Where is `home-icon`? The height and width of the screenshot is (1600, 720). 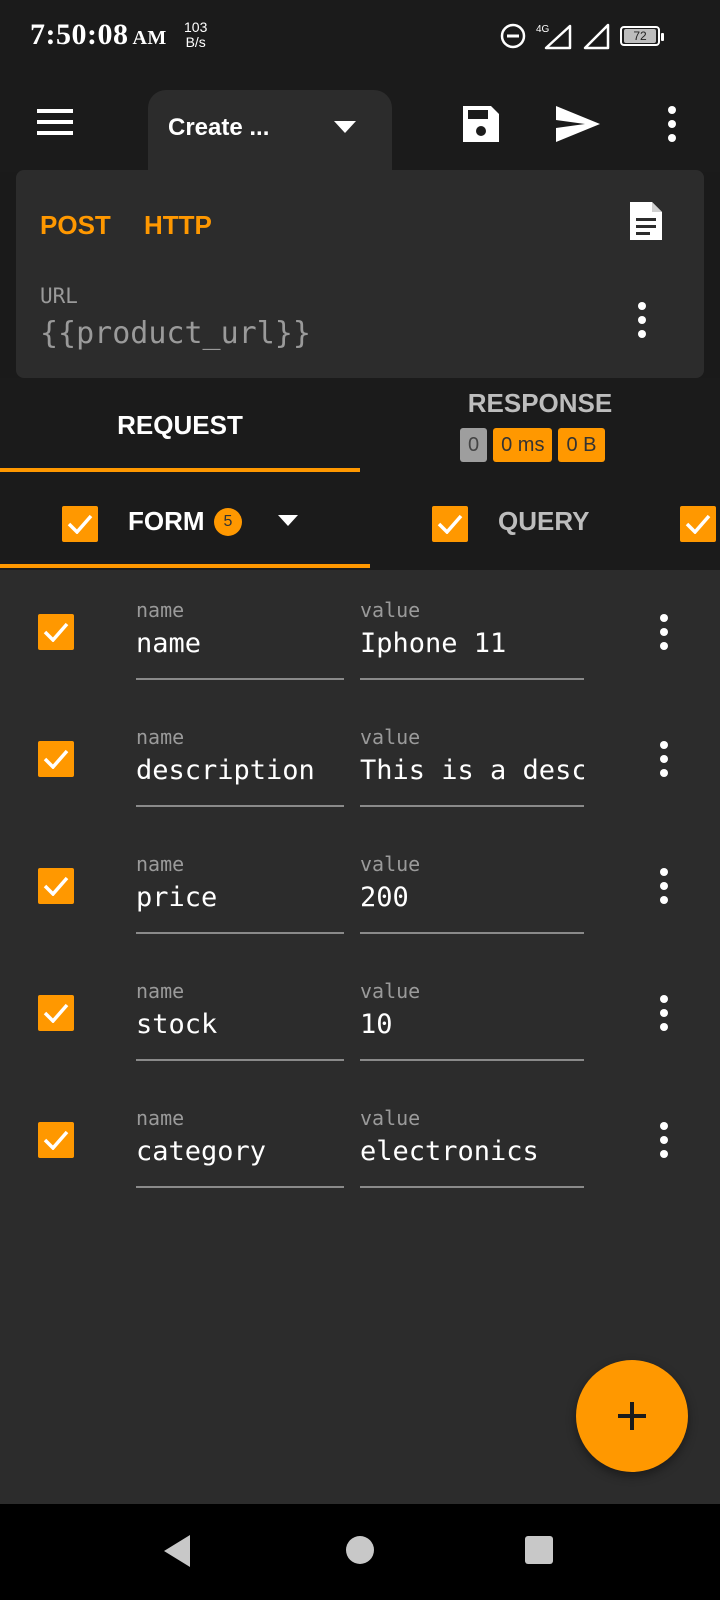 home-icon is located at coordinates (360, 1550).